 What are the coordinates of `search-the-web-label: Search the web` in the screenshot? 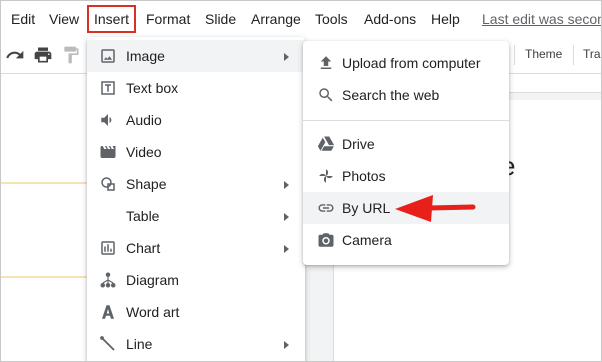 It's located at (391, 95).